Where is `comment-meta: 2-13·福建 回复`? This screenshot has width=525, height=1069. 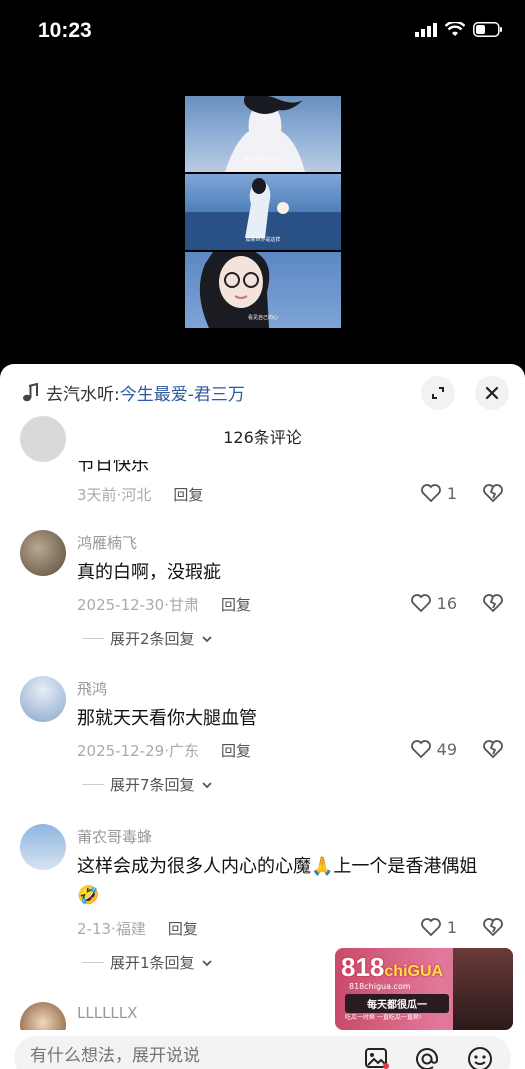
comment-meta: 2-13·福建 回复 is located at coordinates (137, 928).